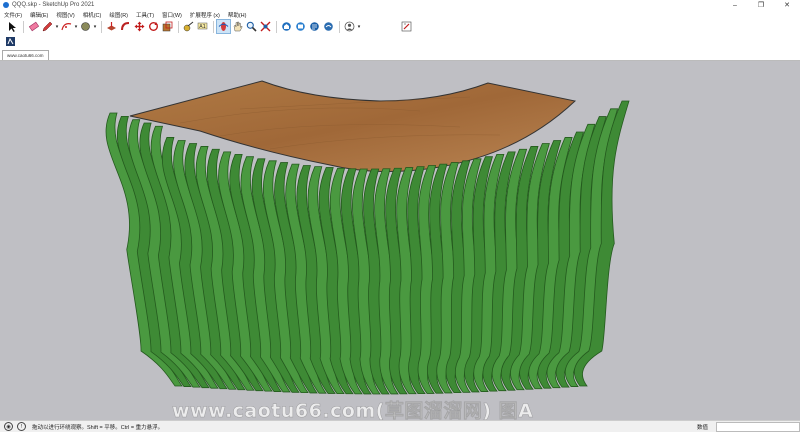  I want to click on main-toolbar: ▾ ▾ ▾ A1 ▾, so click(400, 26).